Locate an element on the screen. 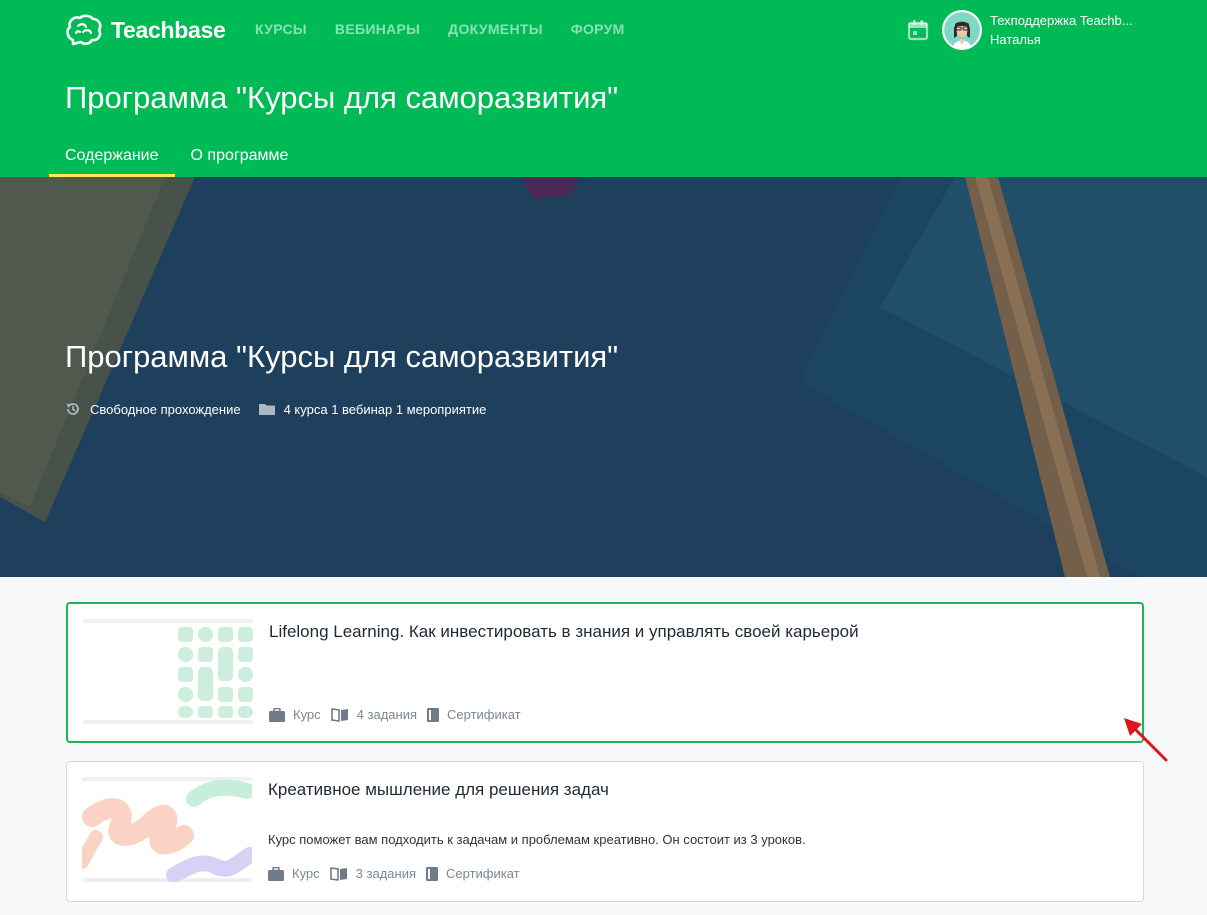 This screenshot has height=915, width=1207. nav-forum: ФОРУМ is located at coordinates (598, 29).